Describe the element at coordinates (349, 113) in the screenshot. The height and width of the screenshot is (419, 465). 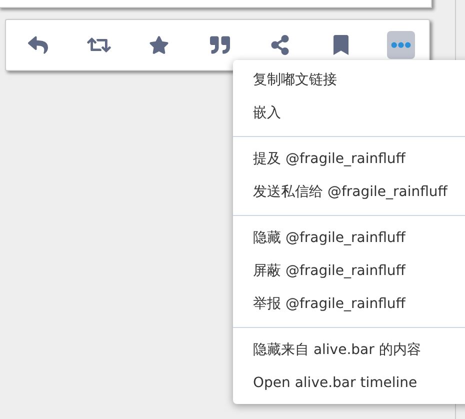
I see `menu-item: 嵌入` at that location.